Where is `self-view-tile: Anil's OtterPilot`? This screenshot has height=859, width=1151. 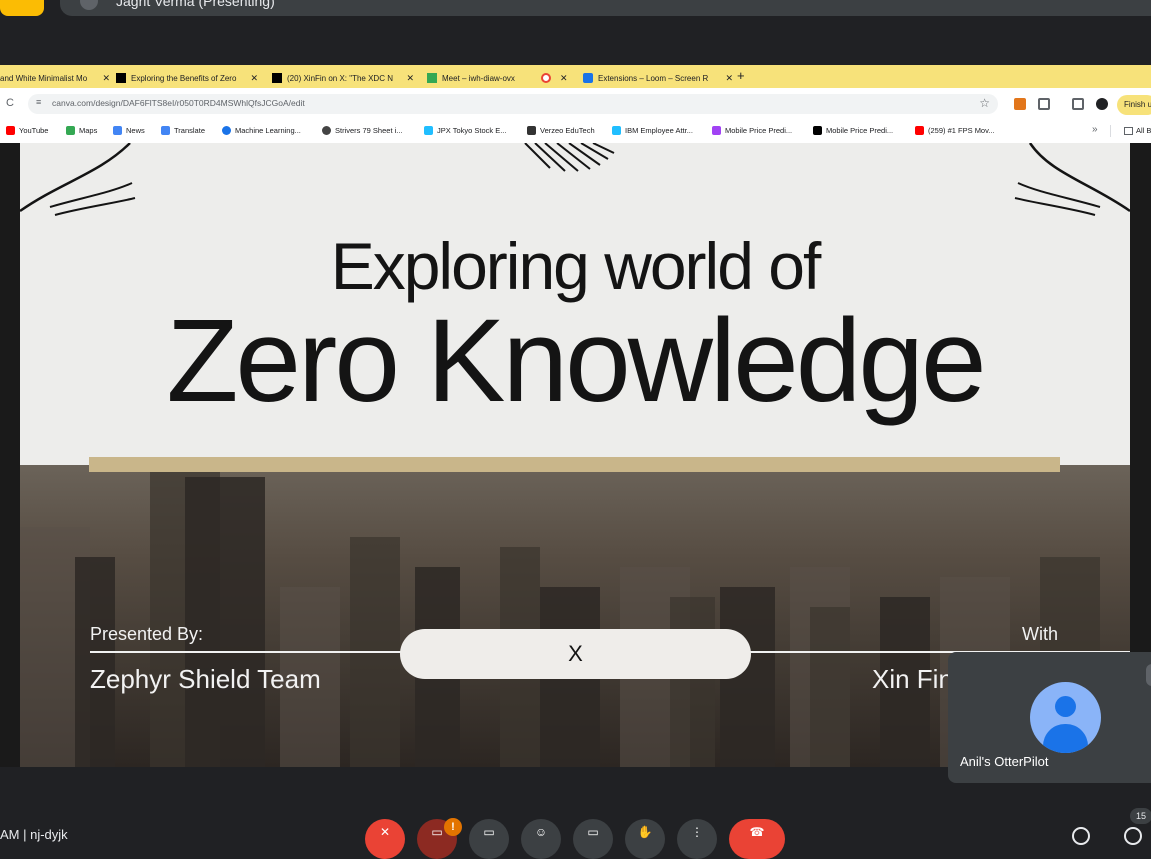 self-view-tile: Anil's OtterPilot is located at coordinates (1049, 717).